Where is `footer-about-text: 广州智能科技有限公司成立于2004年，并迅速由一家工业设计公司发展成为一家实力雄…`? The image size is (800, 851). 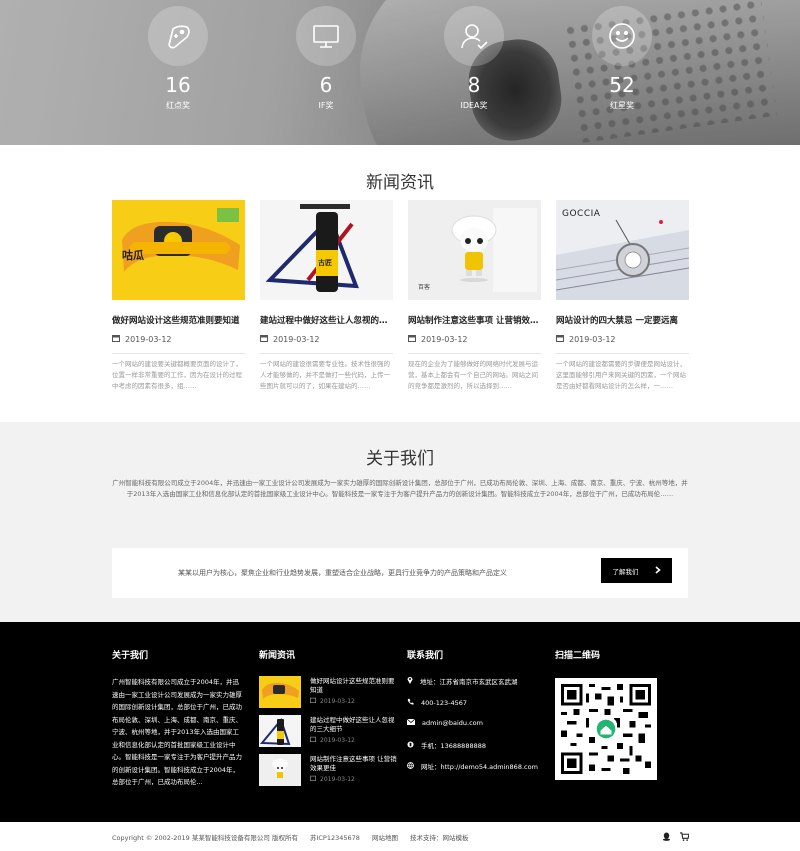
footer-about-text: 广州智能科技有限公司成立于2004年，并迅速由一家工业设计公司发展成为一家实力雄… is located at coordinates (177, 732).